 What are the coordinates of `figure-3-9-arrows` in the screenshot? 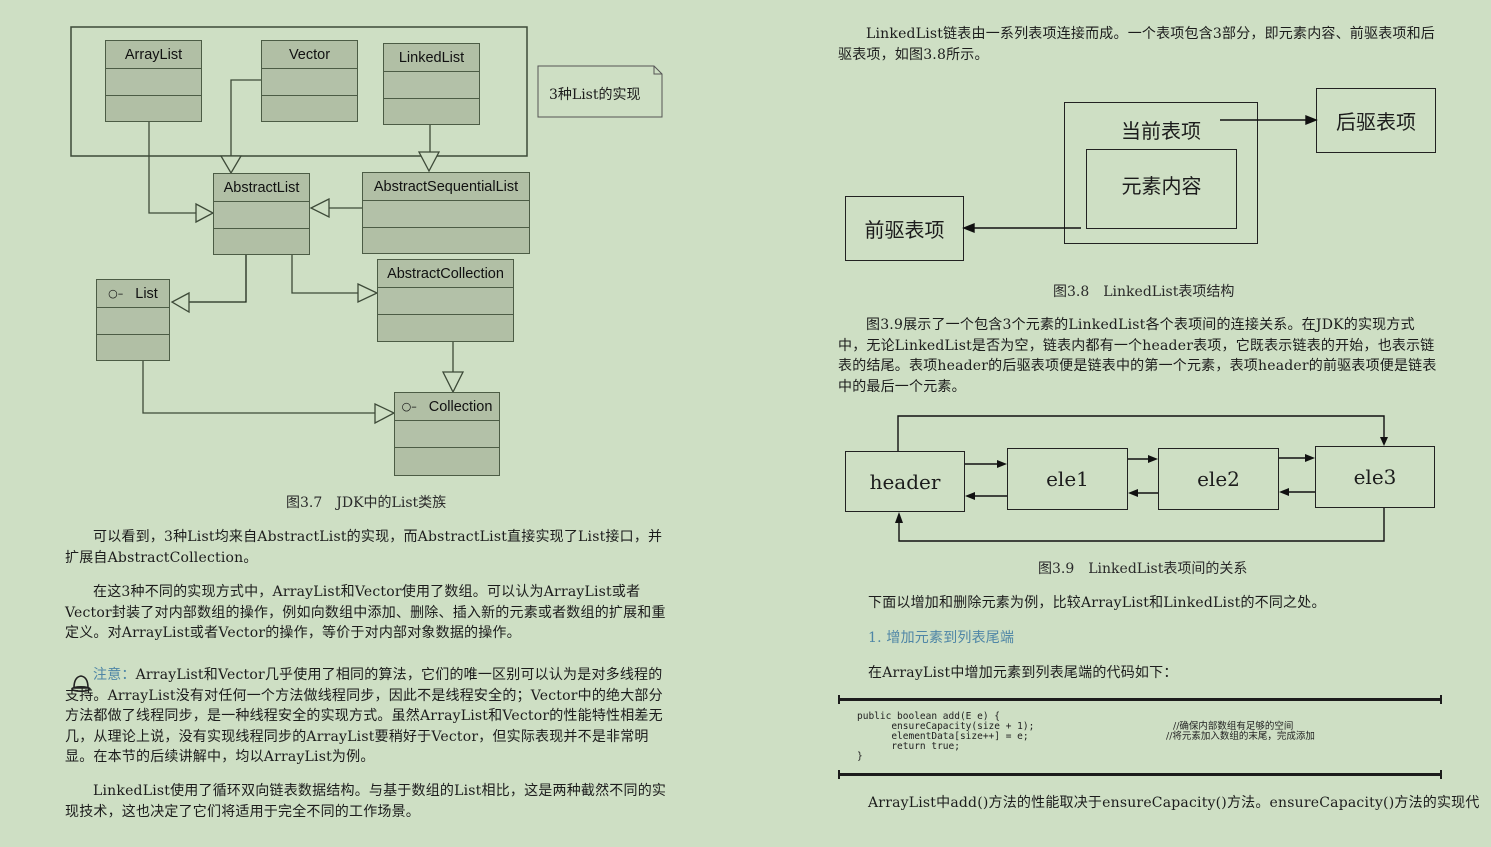 It's located at (1141, 478).